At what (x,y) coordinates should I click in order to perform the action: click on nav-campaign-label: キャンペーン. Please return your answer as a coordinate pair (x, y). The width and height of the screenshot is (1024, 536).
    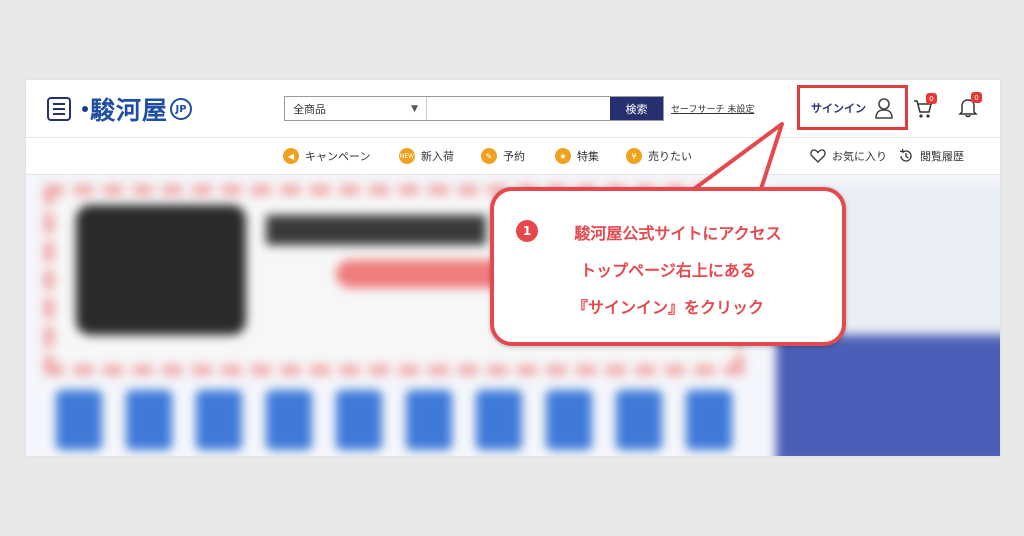
    Looking at the image, I should click on (338, 156).